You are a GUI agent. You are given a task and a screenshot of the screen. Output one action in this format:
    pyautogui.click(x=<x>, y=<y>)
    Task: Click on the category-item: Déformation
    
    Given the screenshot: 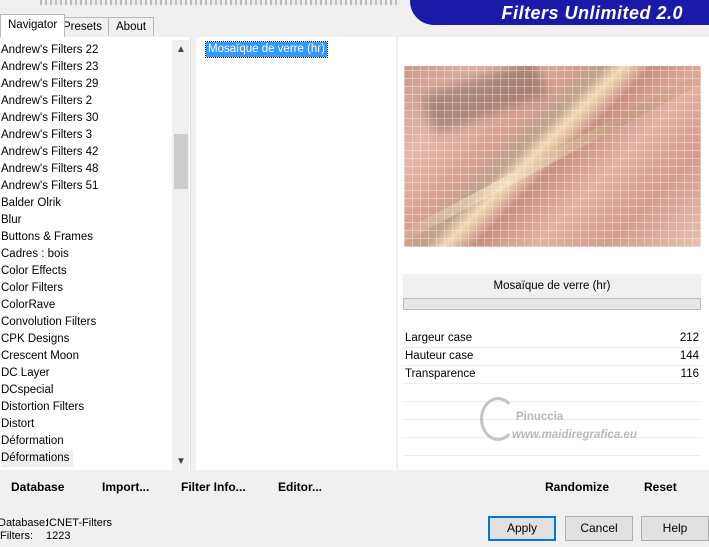 What is the action you would take?
    pyautogui.click(x=32, y=441)
    